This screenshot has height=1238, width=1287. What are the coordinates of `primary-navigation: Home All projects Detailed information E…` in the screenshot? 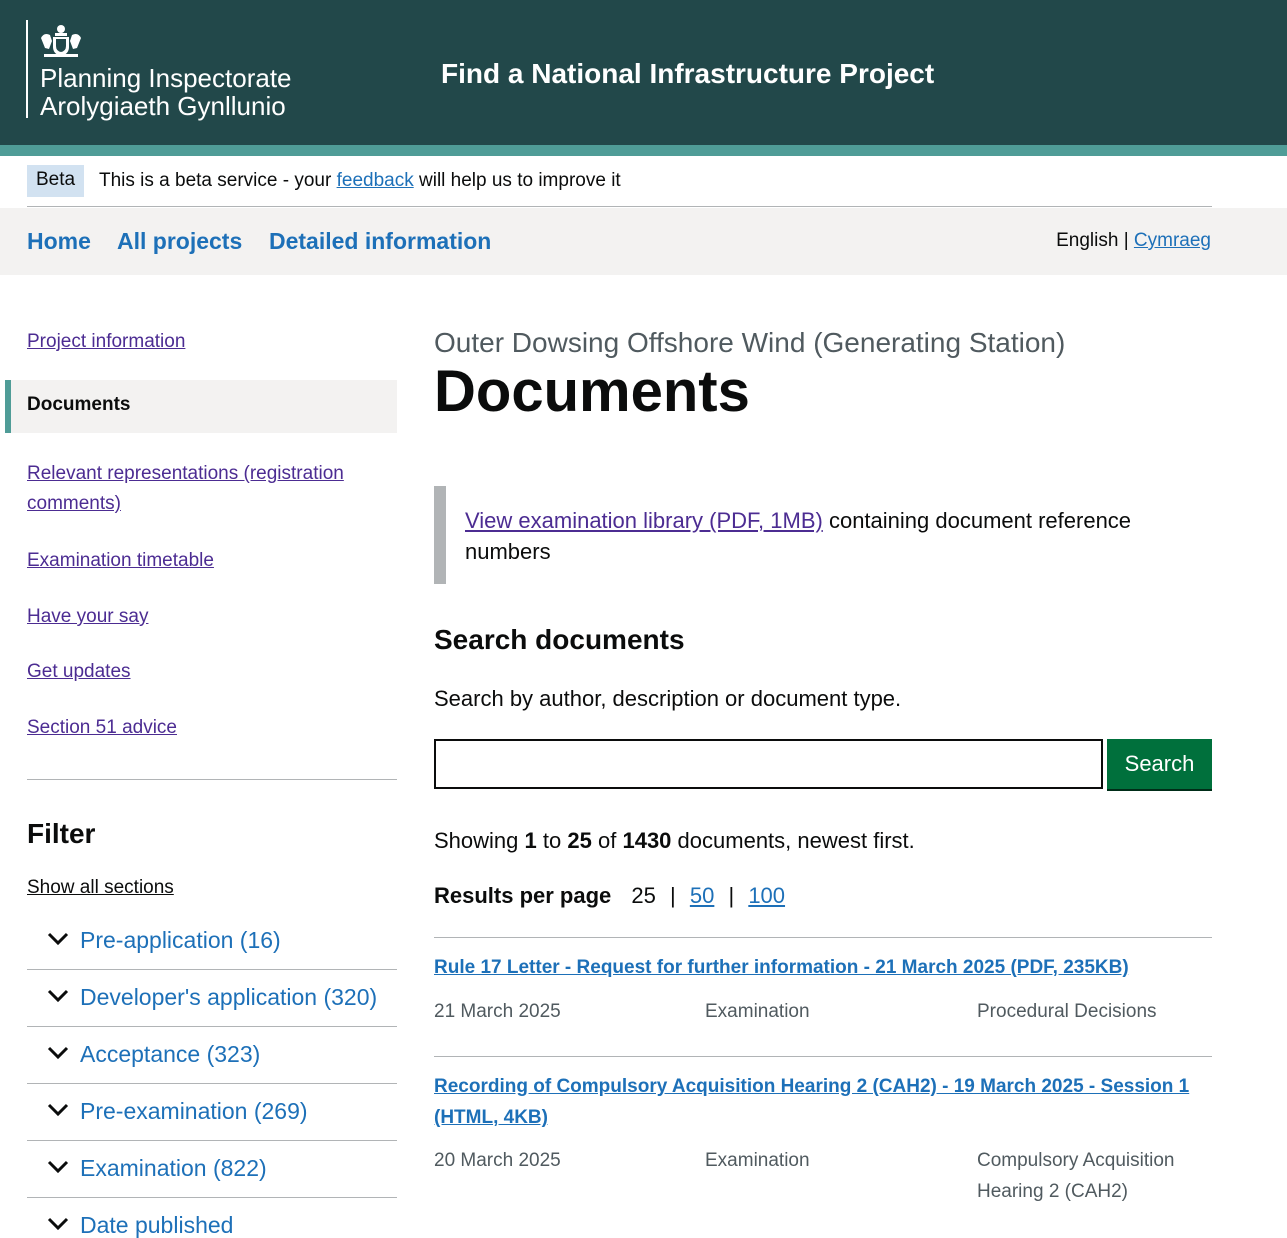 It's located at (643, 241).